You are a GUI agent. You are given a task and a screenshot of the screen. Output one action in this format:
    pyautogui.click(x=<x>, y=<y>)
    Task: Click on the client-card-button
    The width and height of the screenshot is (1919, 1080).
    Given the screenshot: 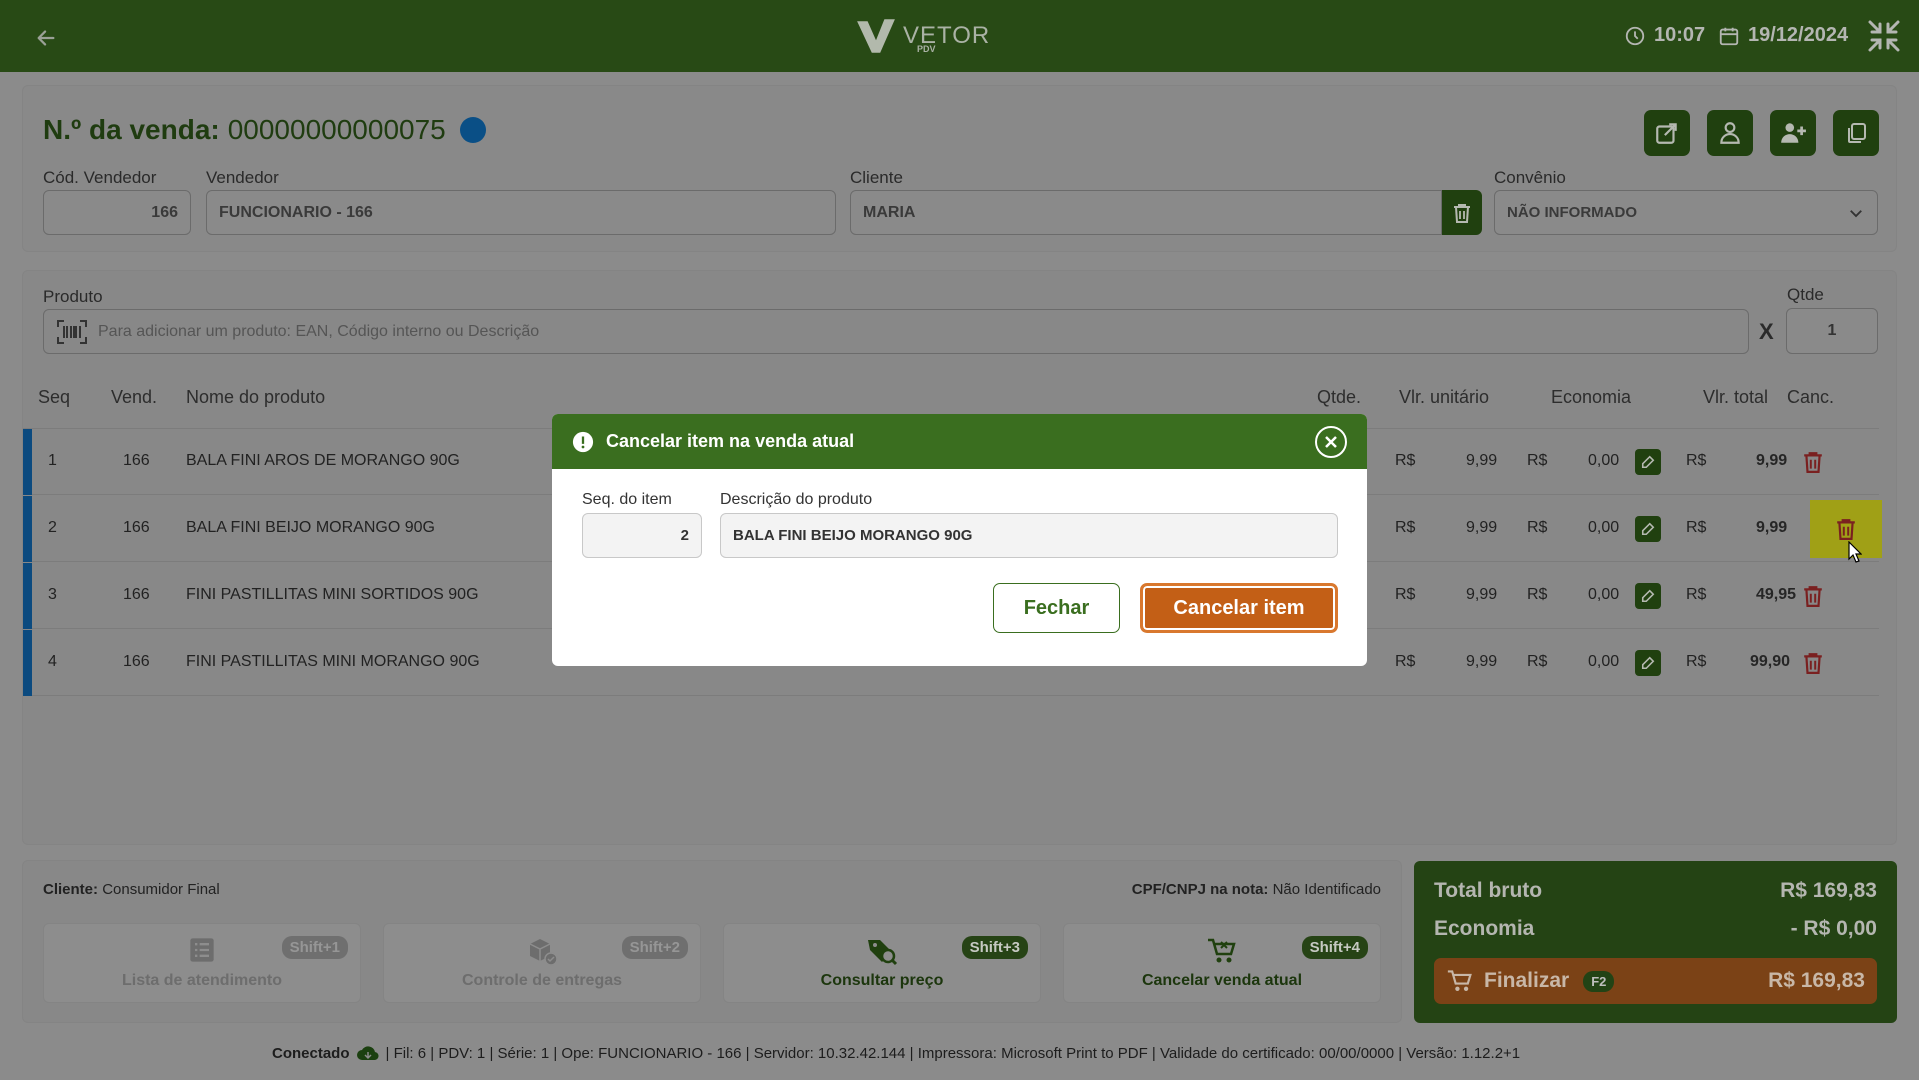 What is the action you would take?
    pyautogui.click(x=1730, y=133)
    